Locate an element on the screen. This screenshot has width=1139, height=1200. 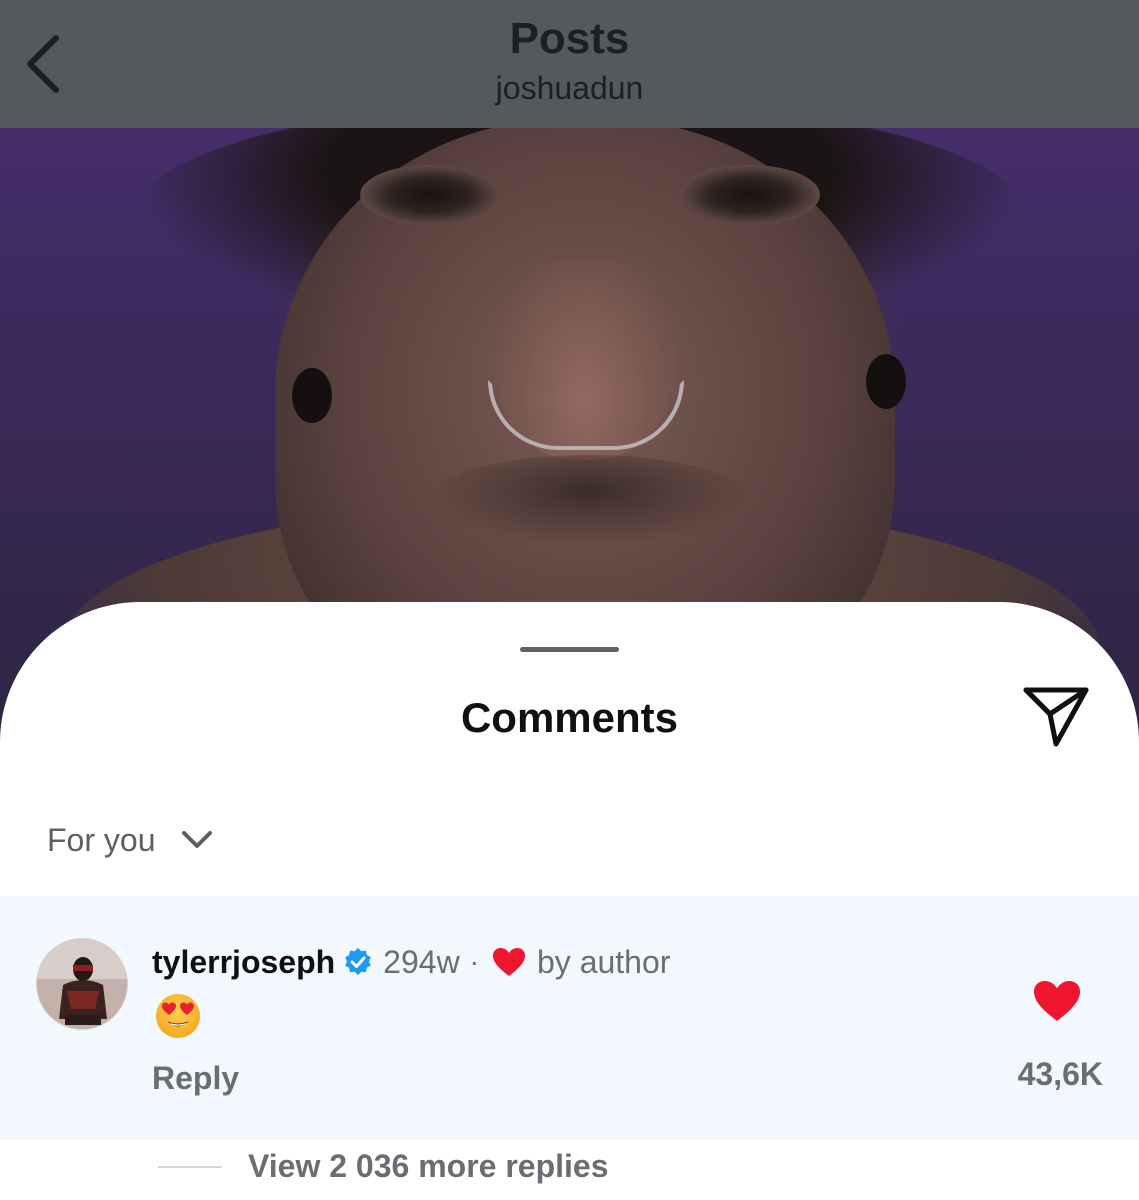
top-nav-bar: Posts joshuadun is located at coordinates (569, 64).